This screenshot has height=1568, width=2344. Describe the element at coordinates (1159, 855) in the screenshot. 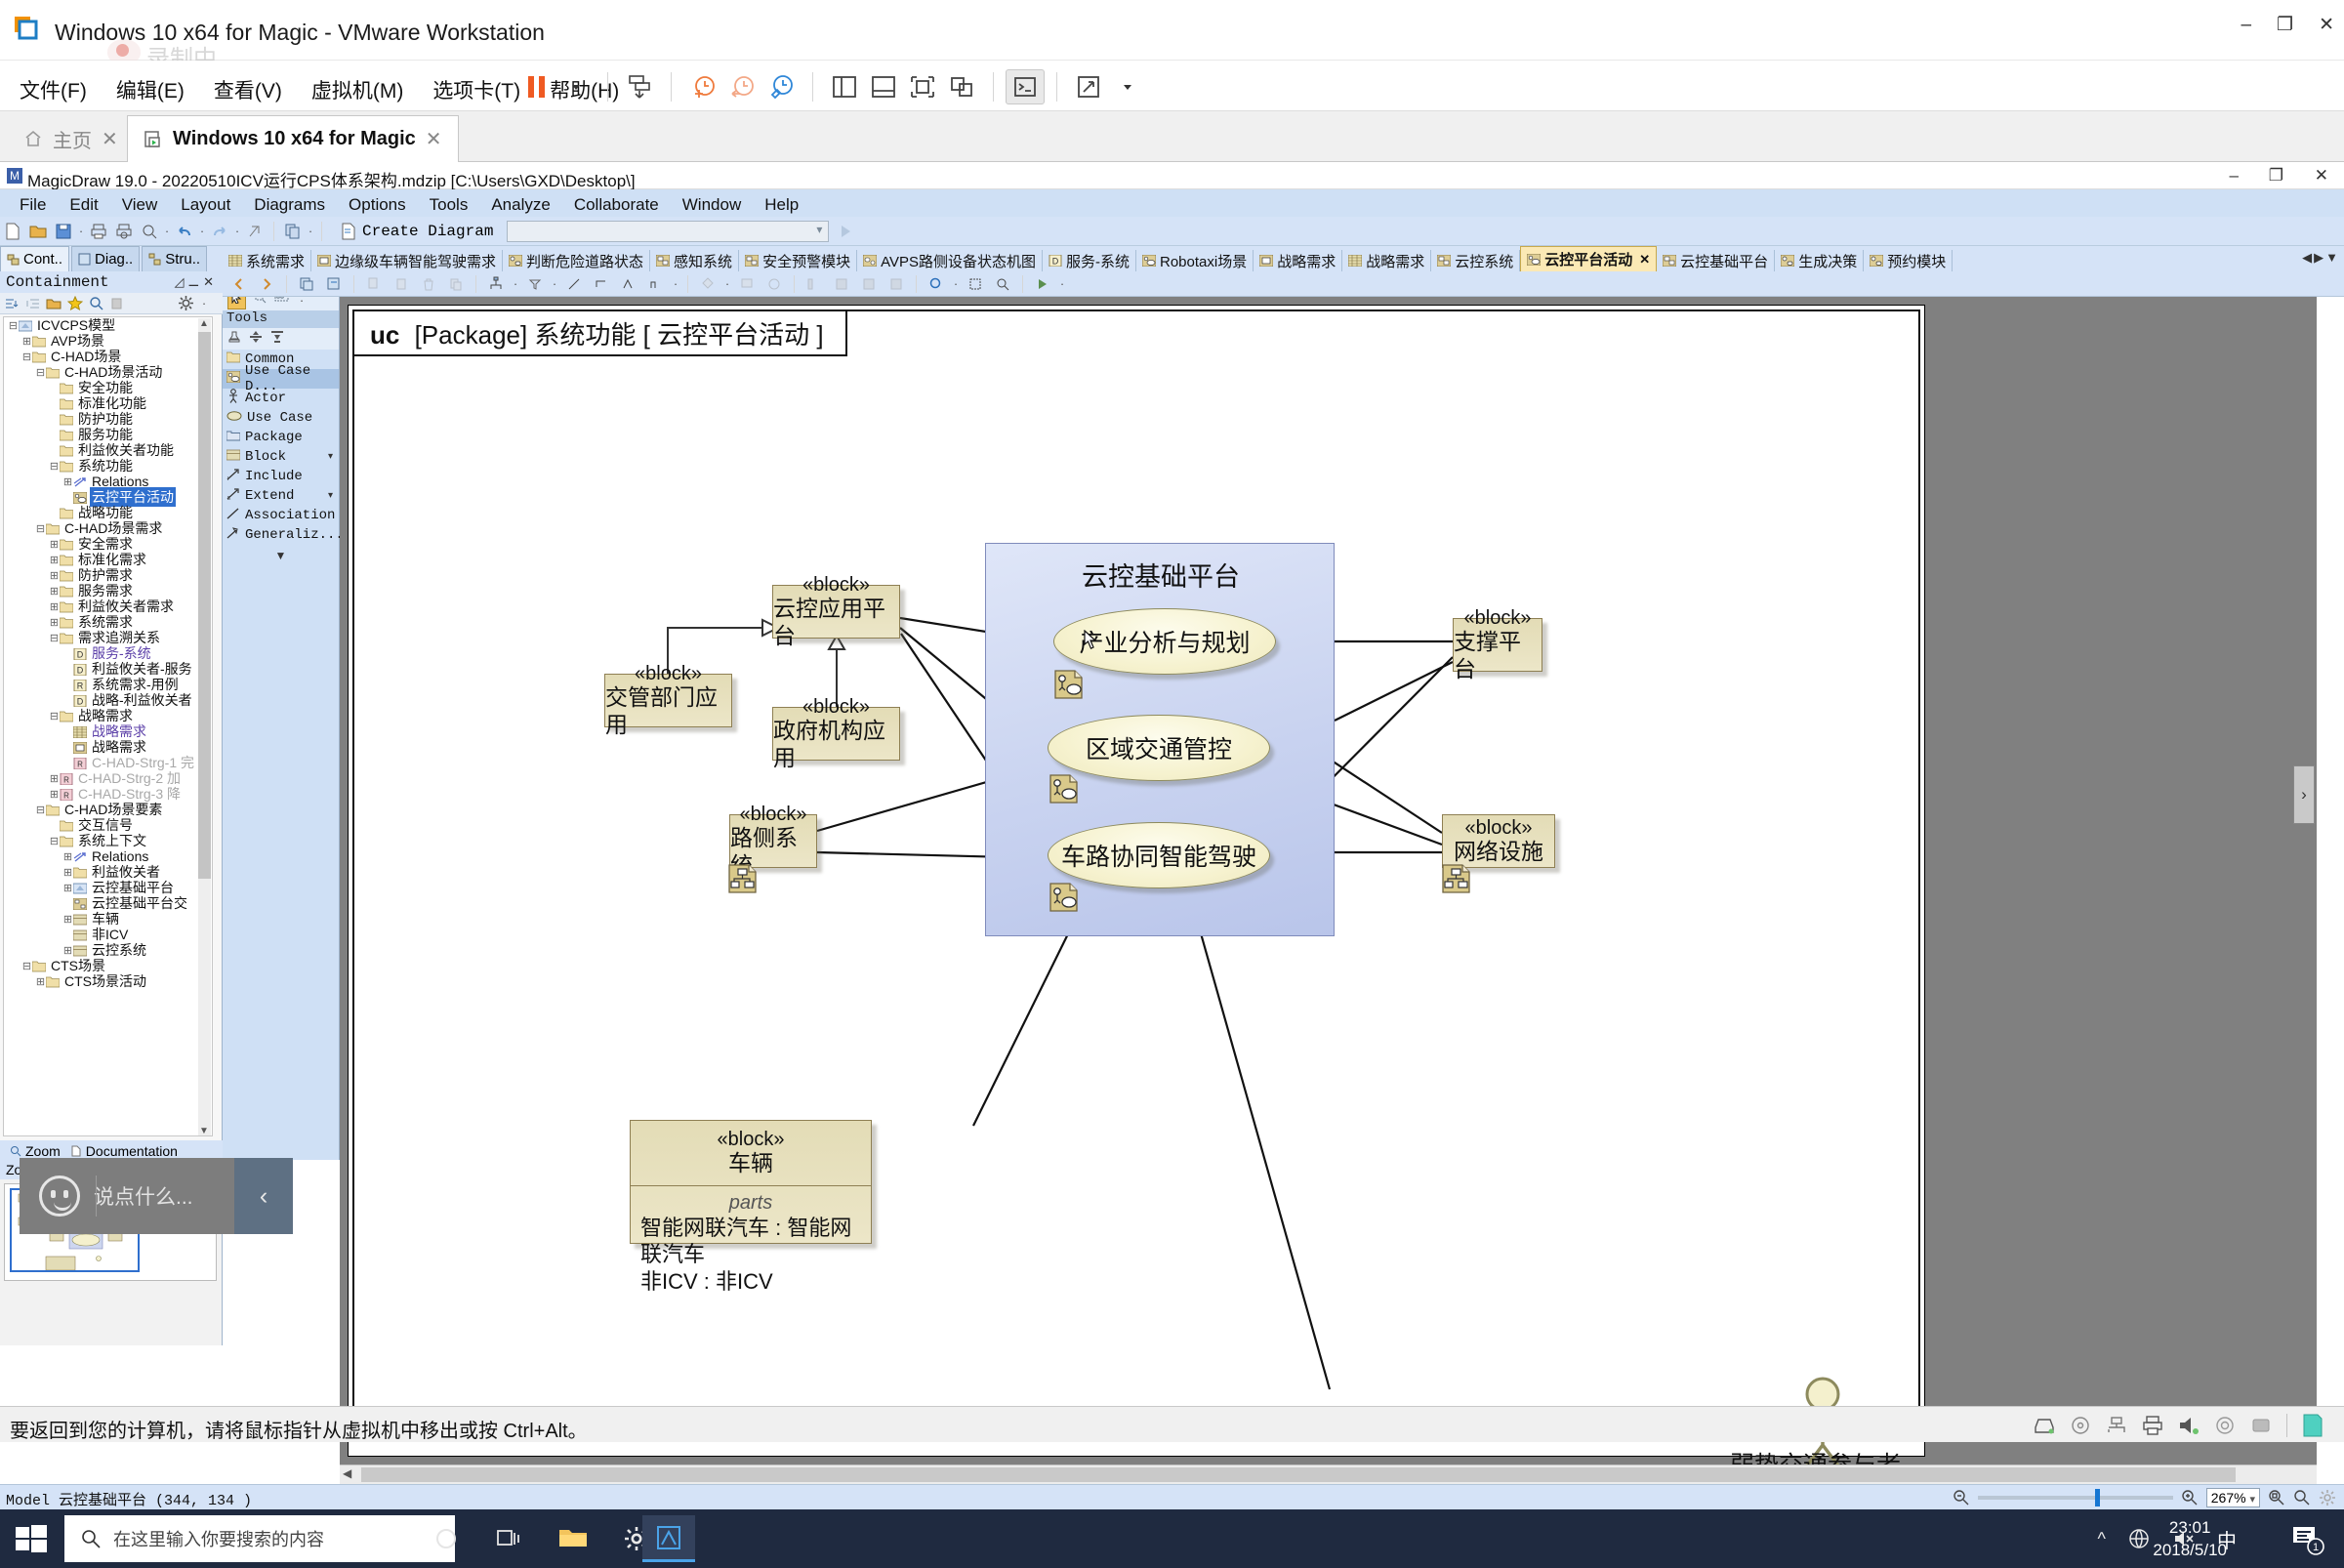

I see `use-case-车路协同智能驾驶: 车路协同智能驾驶` at that location.